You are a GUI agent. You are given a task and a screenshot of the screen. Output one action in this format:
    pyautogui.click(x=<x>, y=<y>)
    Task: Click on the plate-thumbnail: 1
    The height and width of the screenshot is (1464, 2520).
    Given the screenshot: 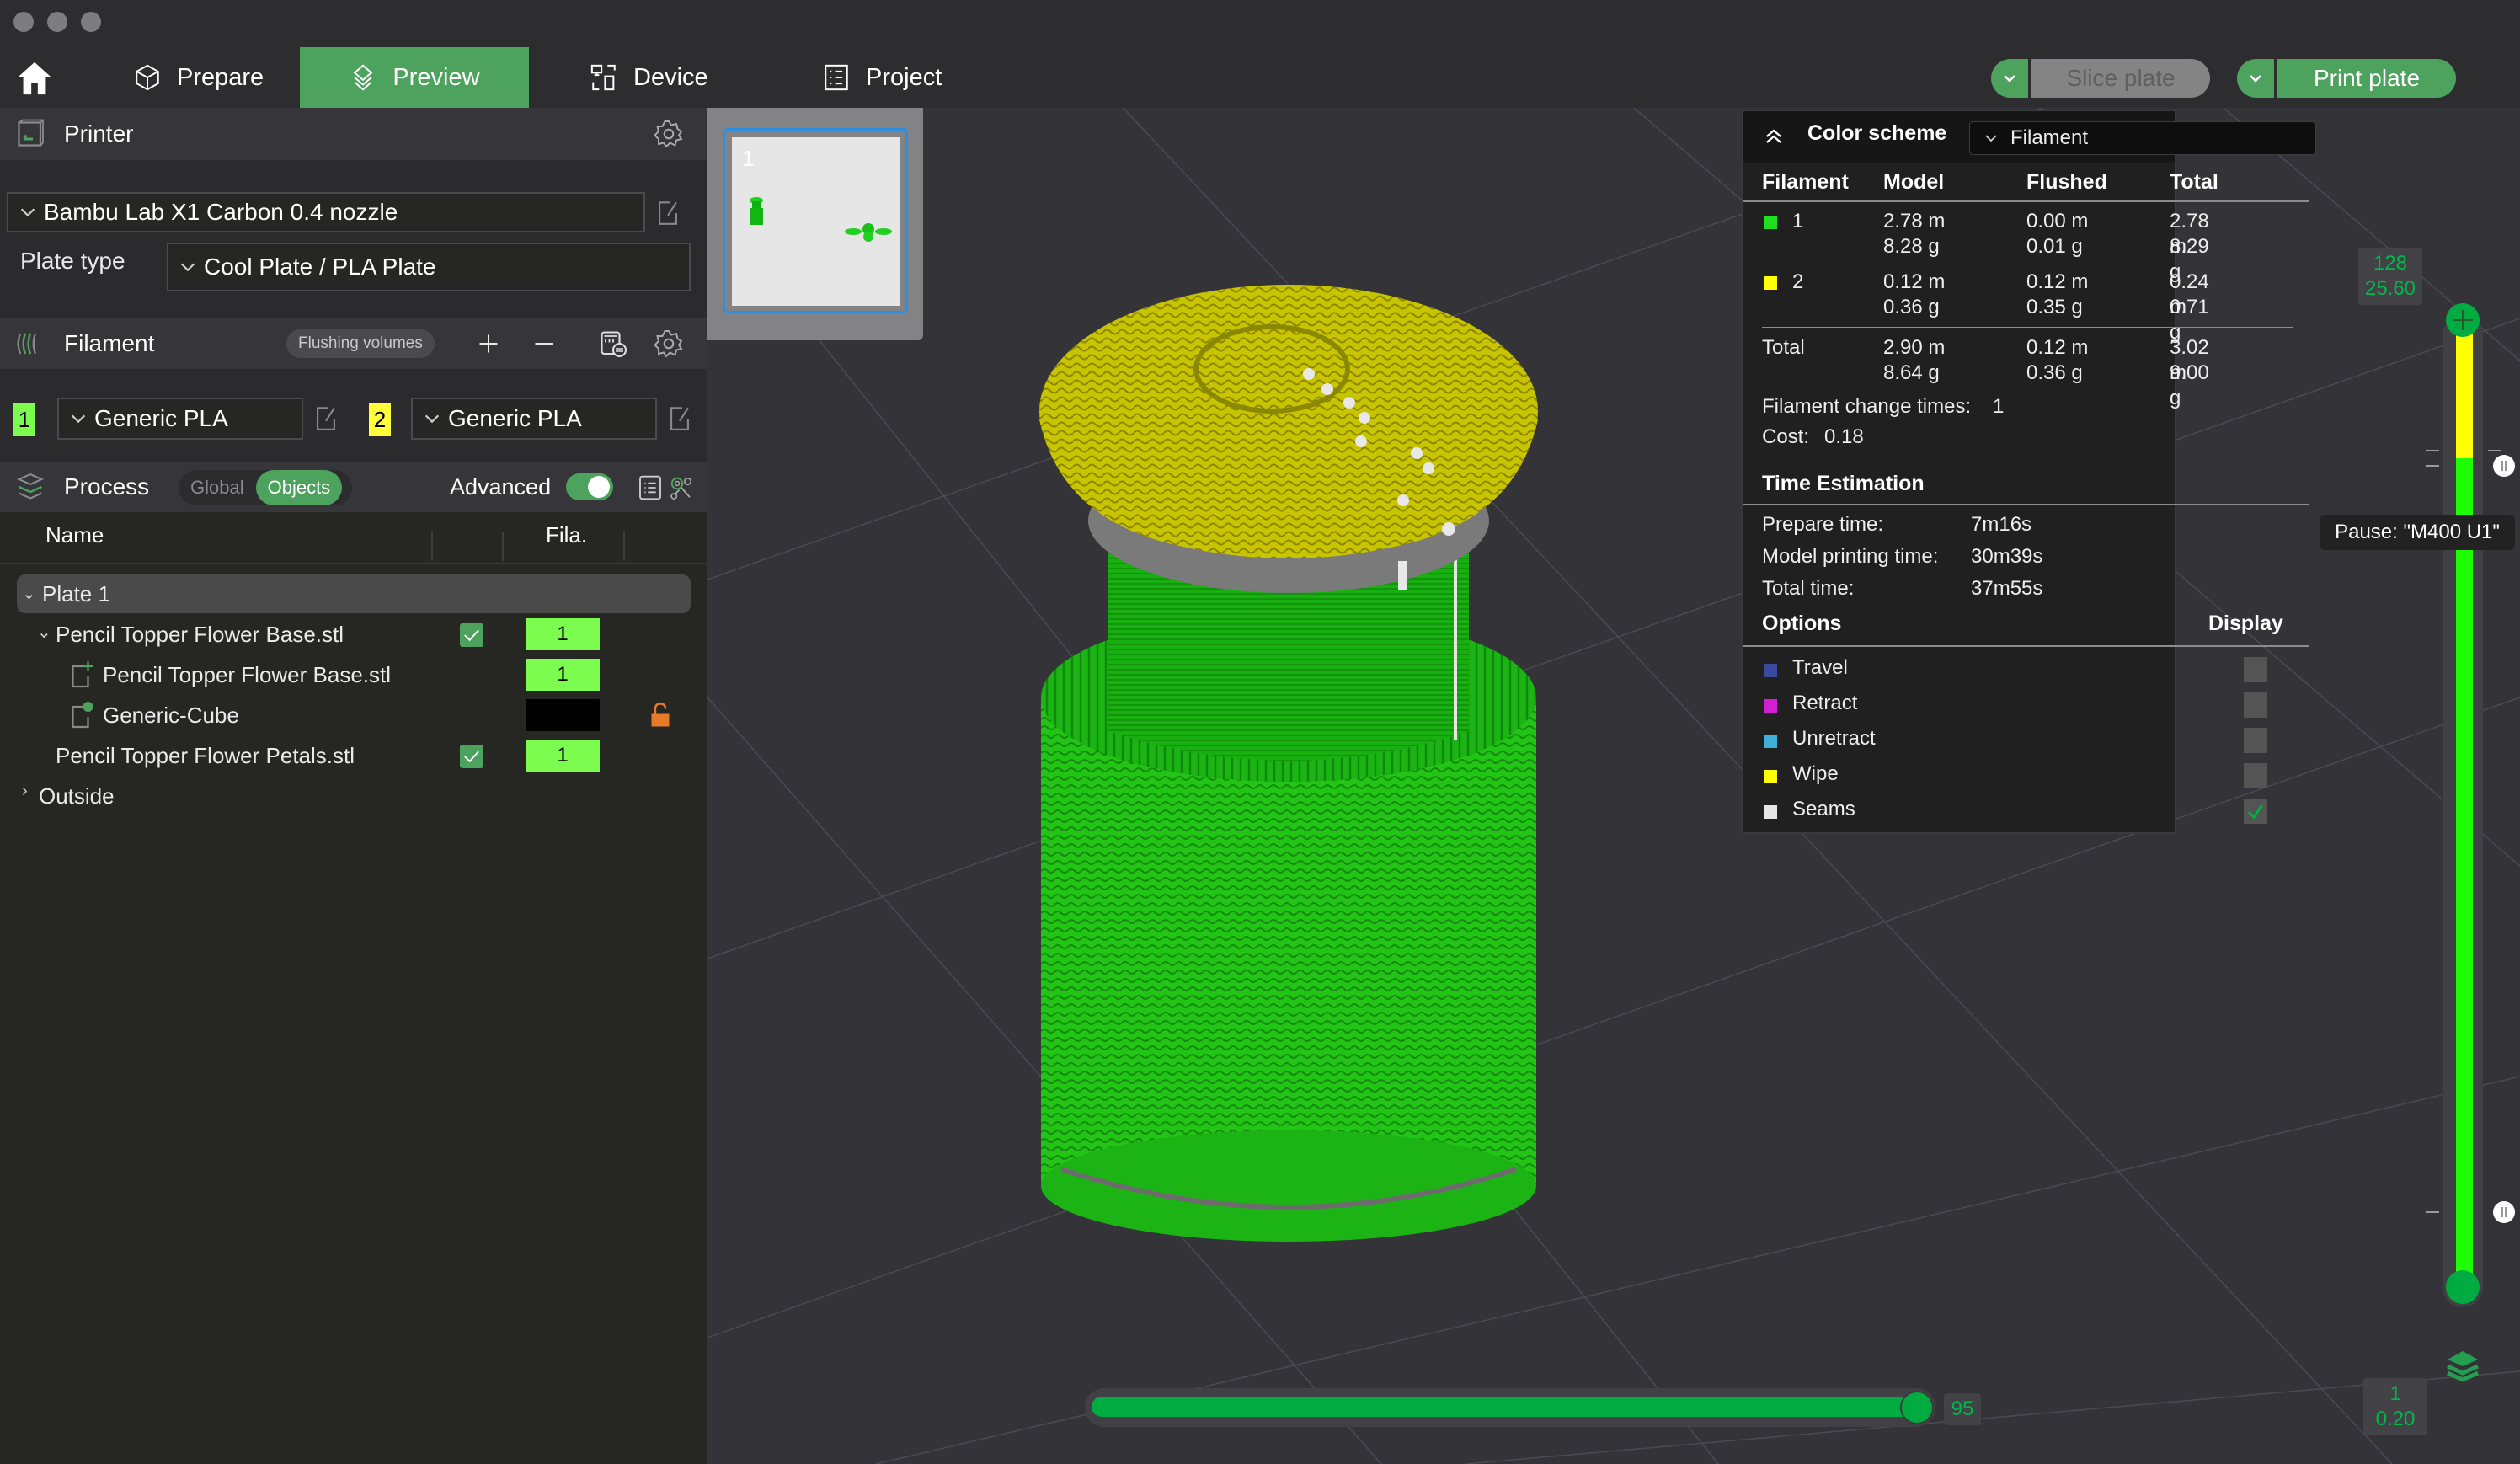 What is the action you would take?
    pyautogui.click(x=815, y=224)
    